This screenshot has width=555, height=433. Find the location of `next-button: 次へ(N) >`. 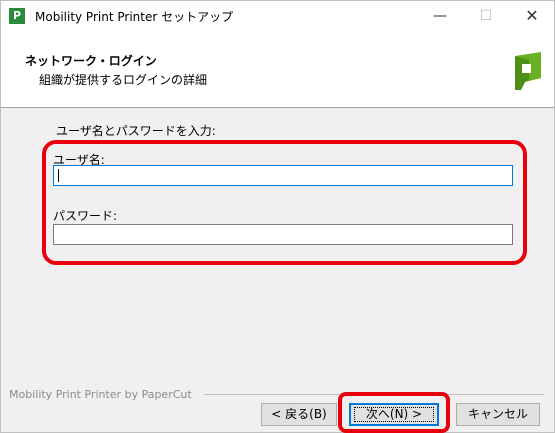

next-button: 次へ(N) > is located at coordinates (394, 414).